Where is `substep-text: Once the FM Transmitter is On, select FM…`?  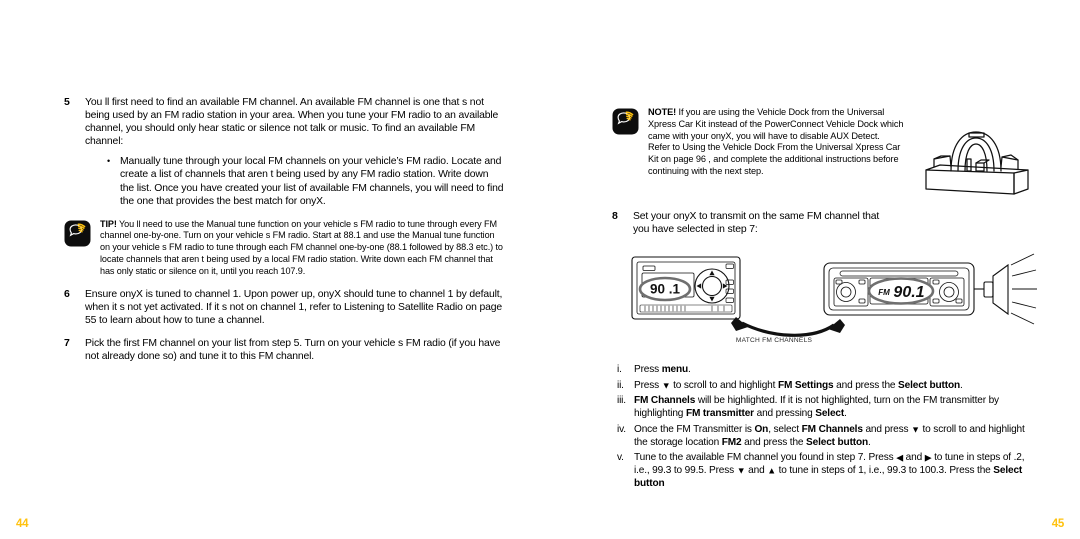 substep-text: Once the FM Transmitter is On, select FM… is located at coordinates (829, 435).